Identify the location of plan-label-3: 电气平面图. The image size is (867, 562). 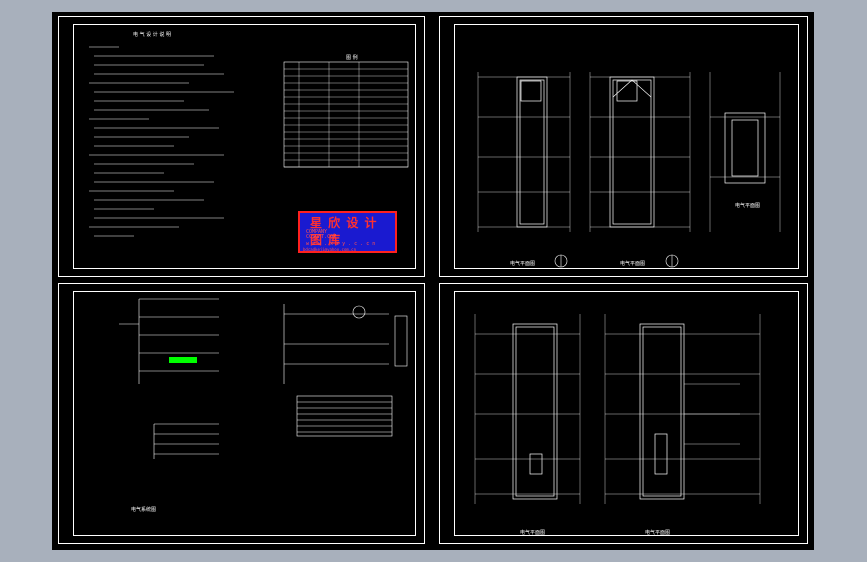
(748, 206).